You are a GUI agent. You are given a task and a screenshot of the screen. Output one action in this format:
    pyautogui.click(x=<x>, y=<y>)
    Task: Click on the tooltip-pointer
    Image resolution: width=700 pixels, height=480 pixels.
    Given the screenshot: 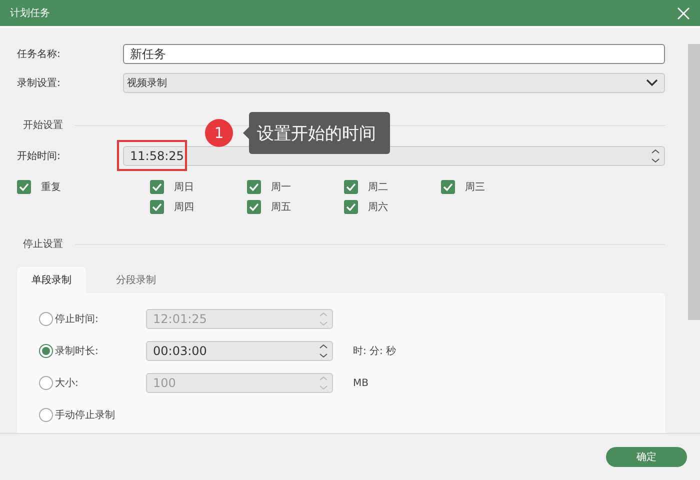 What is the action you would take?
    pyautogui.click(x=246, y=133)
    